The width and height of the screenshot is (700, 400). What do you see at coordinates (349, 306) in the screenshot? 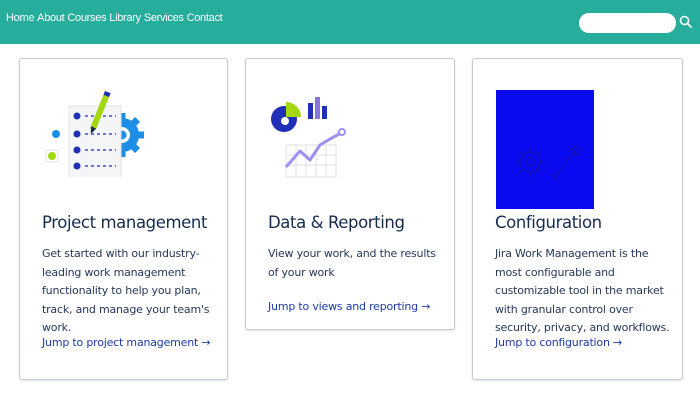
I see `jump-to-views-reporting-link: Jump to views and reporting →` at bounding box center [349, 306].